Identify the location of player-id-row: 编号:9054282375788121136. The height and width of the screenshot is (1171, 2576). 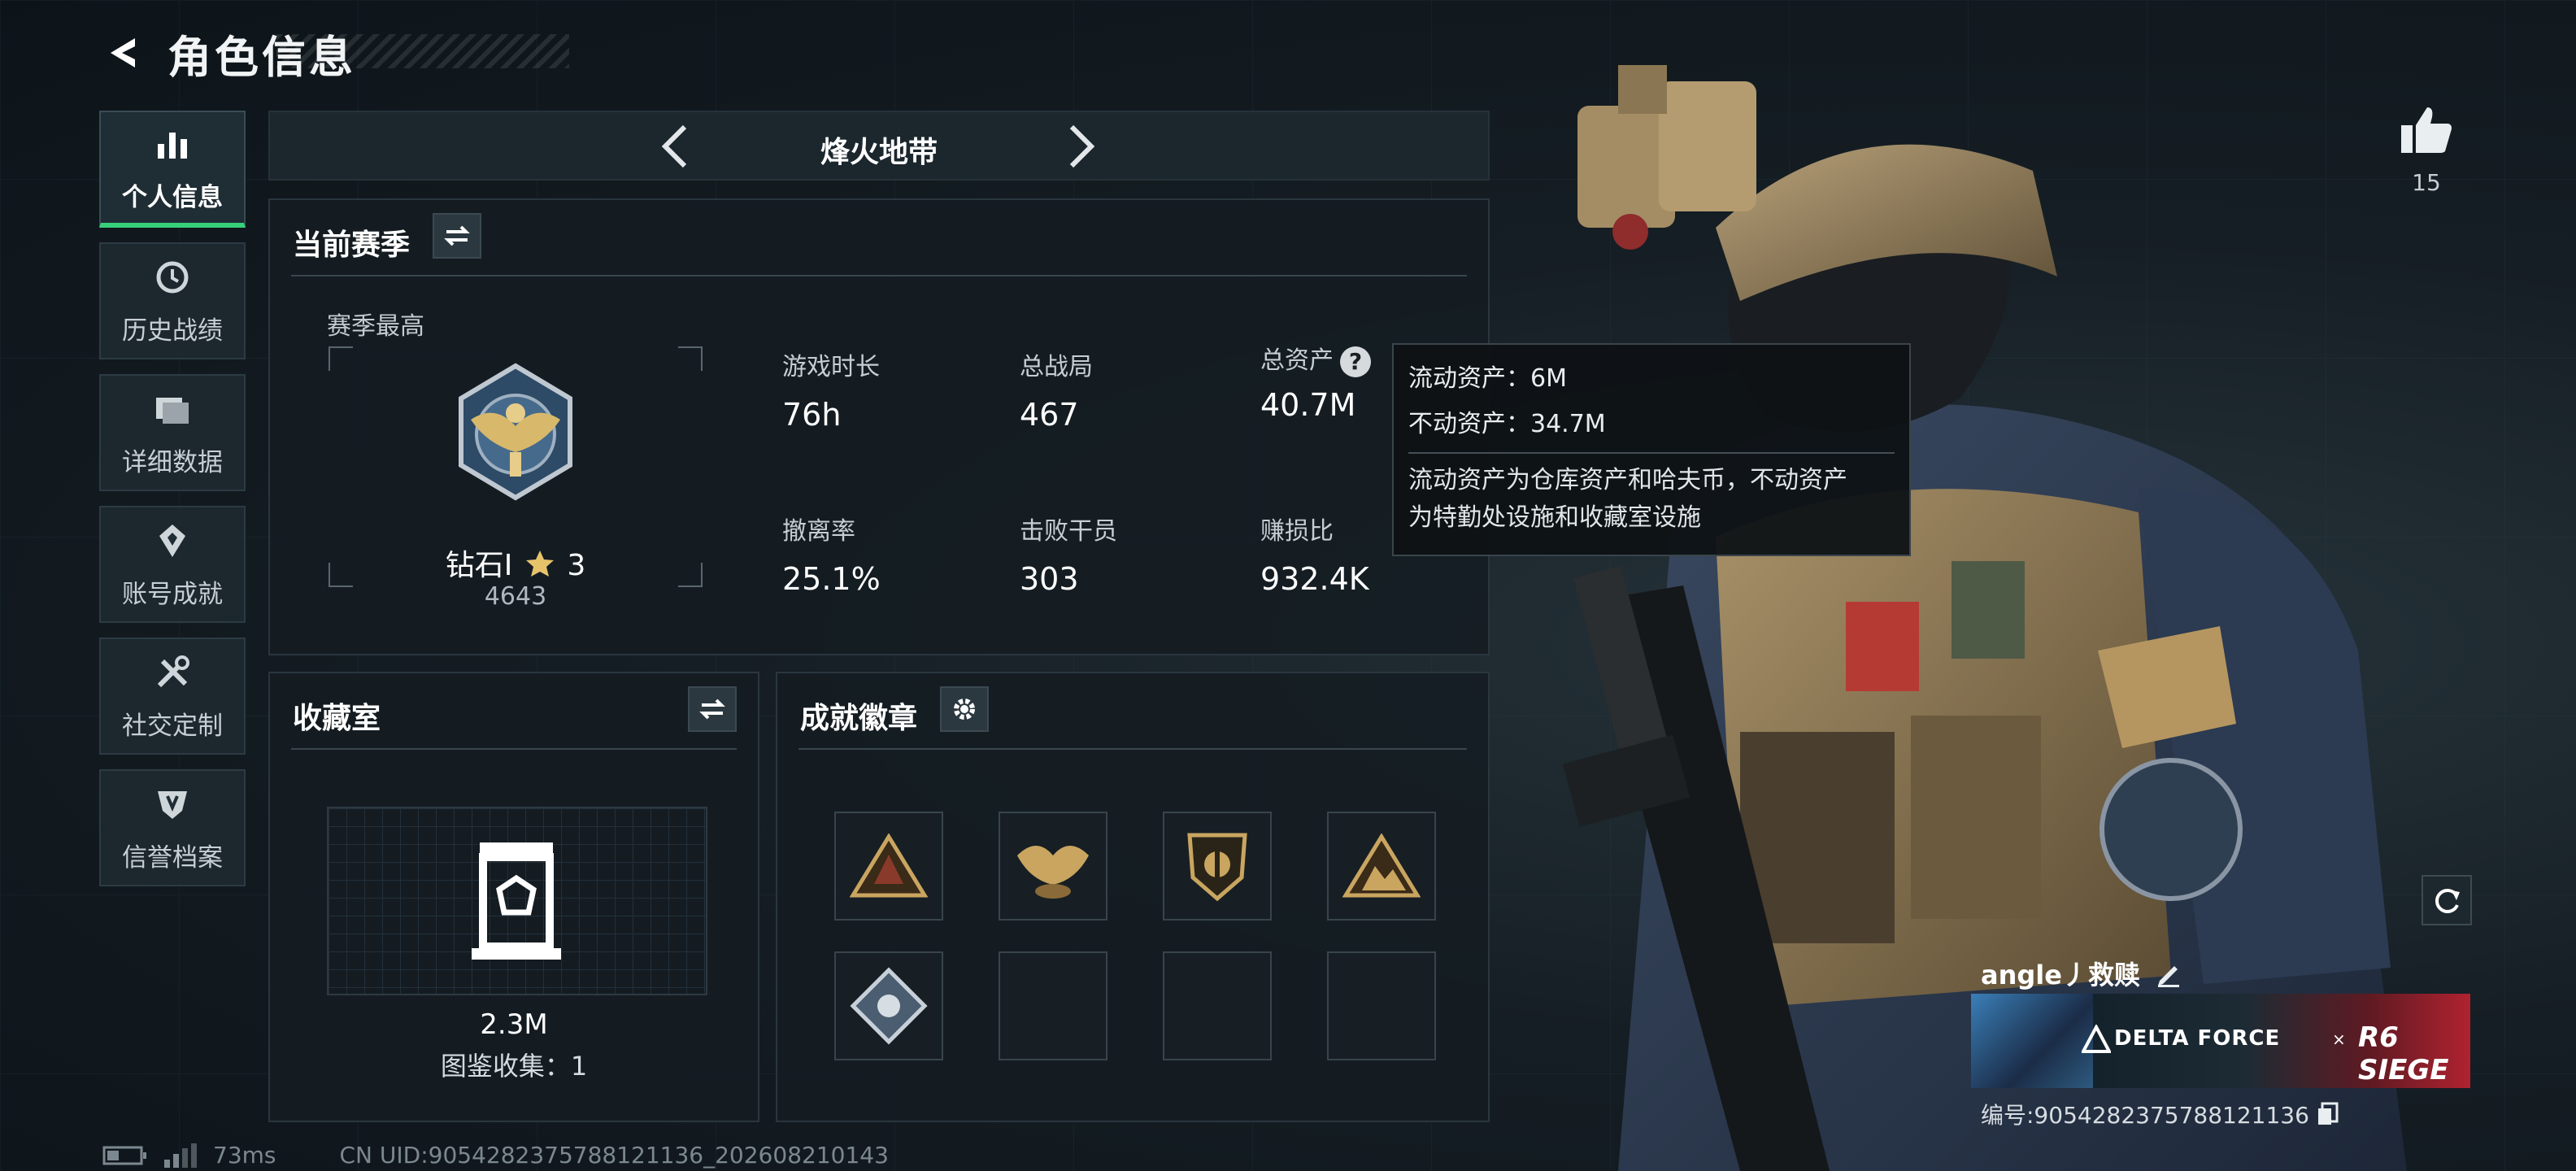
(2161, 1114).